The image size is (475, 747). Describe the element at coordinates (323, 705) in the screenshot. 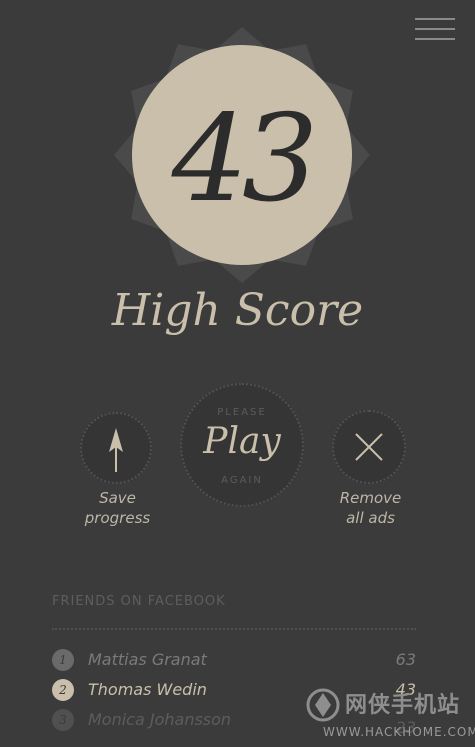

I see `watermark-logo-icon` at that location.